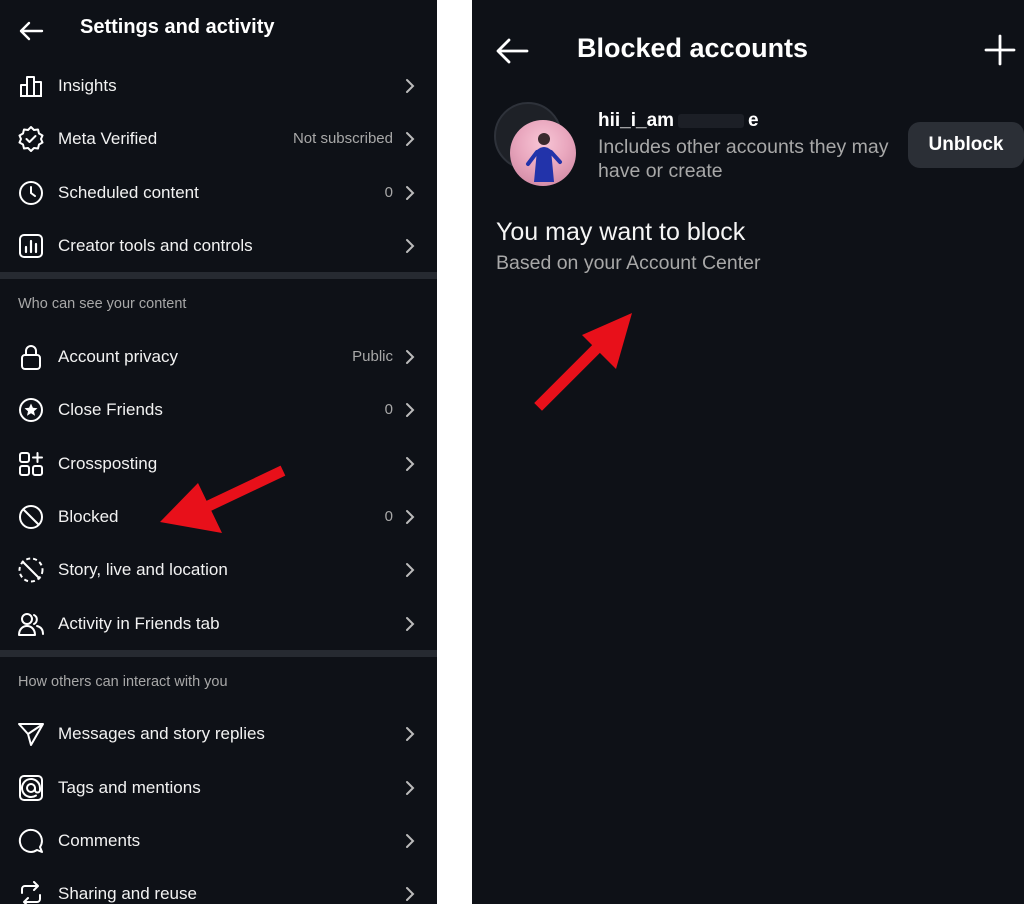  What do you see at coordinates (966, 145) in the screenshot?
I see `unblock-button: Unblock` at bounding box center [966, 145].